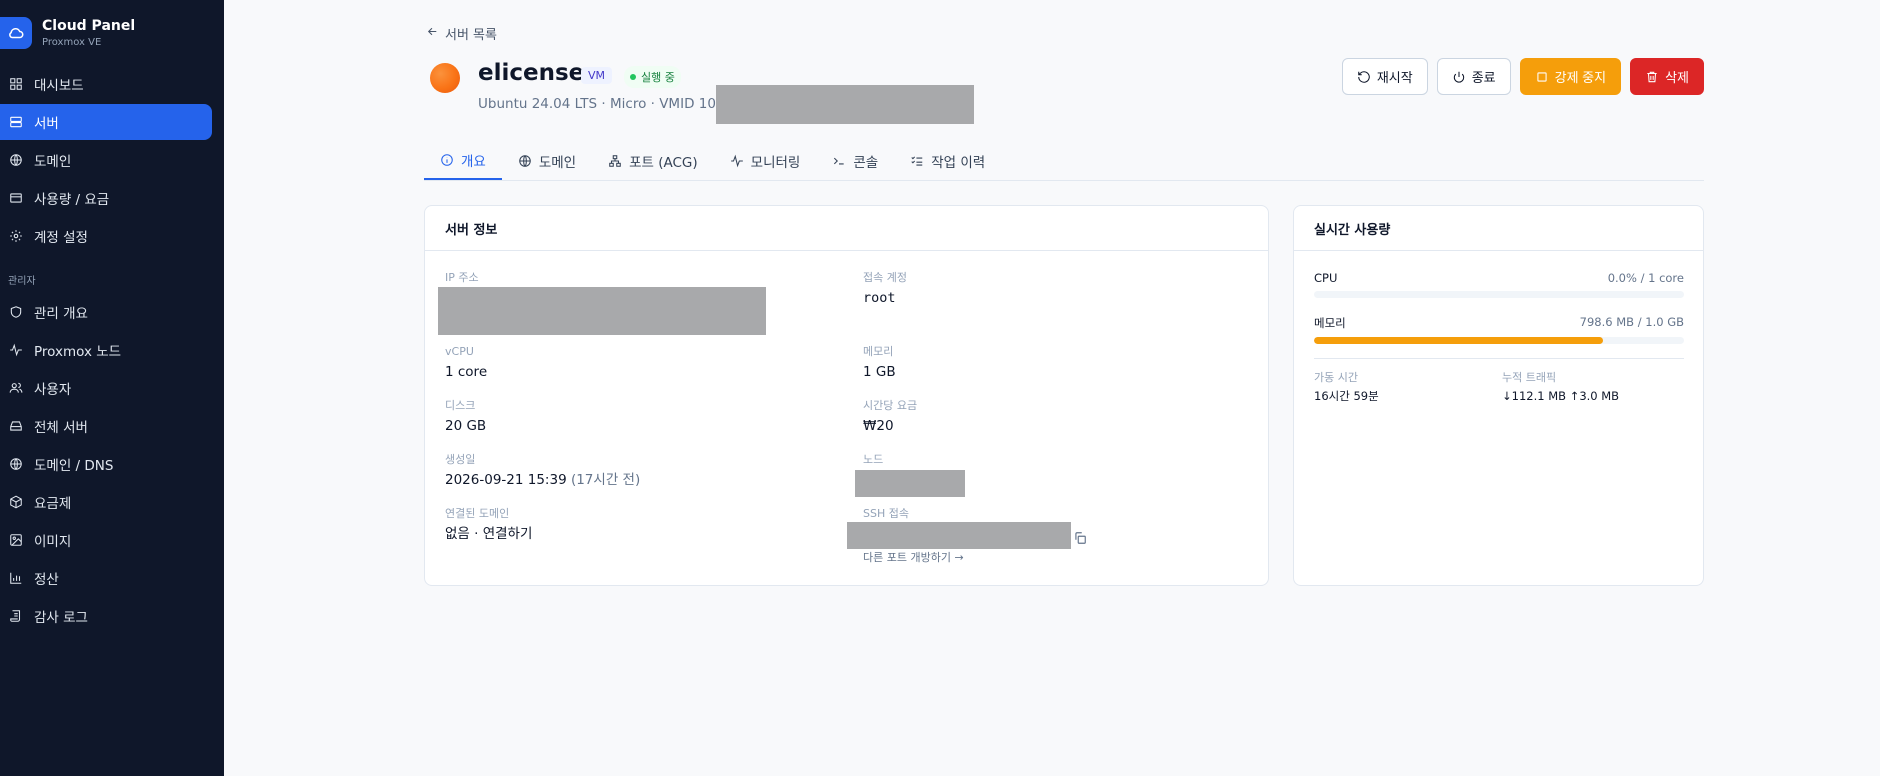  I want to click on shutdown-button: 종료, so click(1473, 76).